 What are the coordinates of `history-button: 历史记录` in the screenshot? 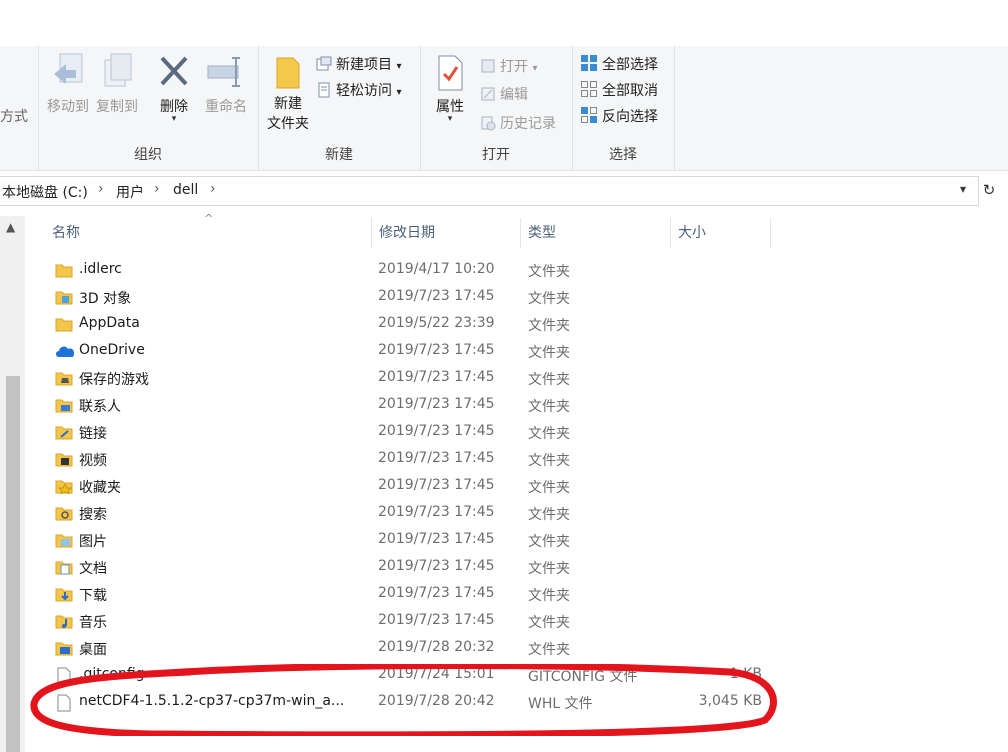 It's located at (518, 123).